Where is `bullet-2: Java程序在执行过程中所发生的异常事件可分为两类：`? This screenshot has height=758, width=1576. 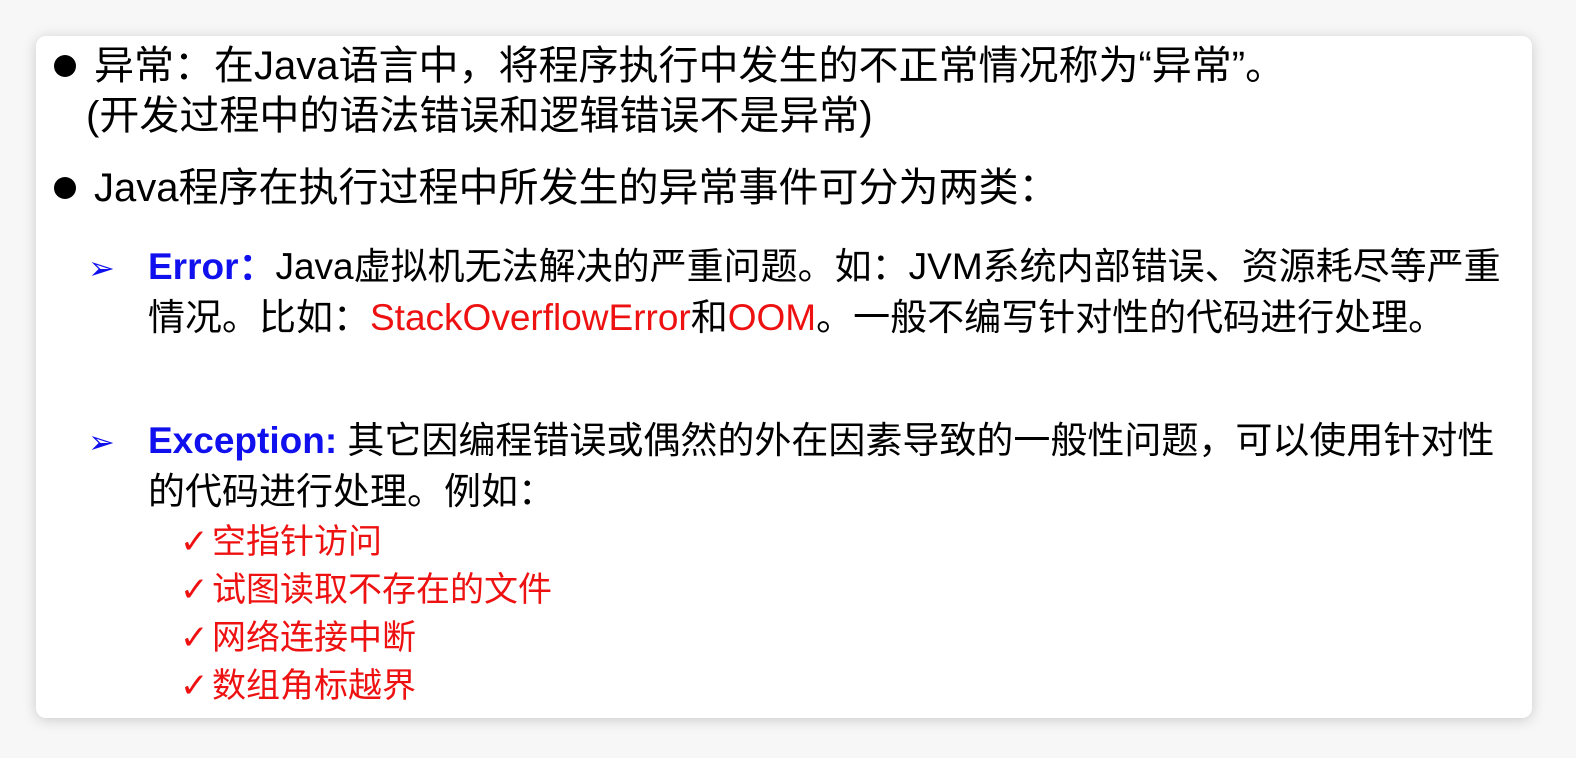
bullet-2: Java程序在执行过程中所发生的异常事件可分为两类： is located at coordinates (556, 188).